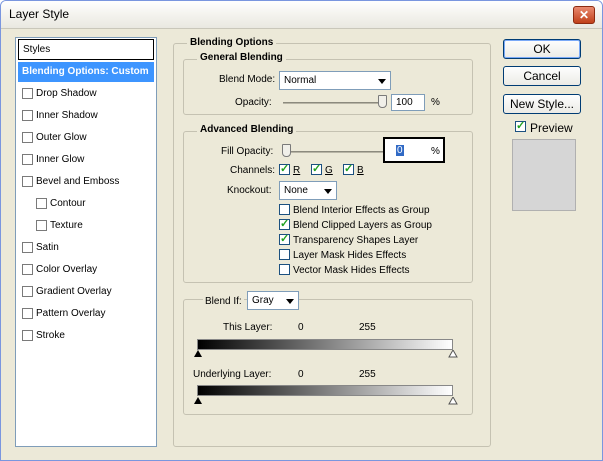 The width and height of the screenshot is (603, 461). Describe the element at coordinates (301, 15) in the screenshot. I see `title-bar: Layer Style ✕` at that location.